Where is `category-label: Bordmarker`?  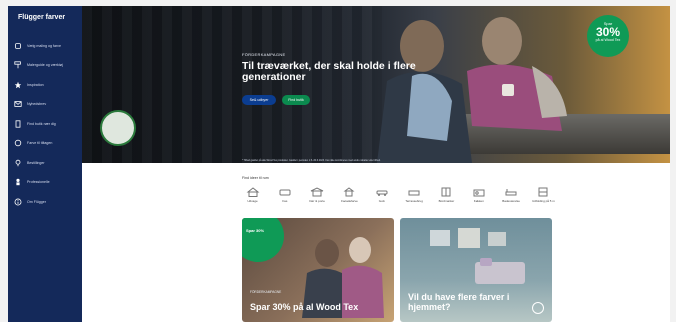
category-label: Bordmarker is located at coordinates (446, 201).